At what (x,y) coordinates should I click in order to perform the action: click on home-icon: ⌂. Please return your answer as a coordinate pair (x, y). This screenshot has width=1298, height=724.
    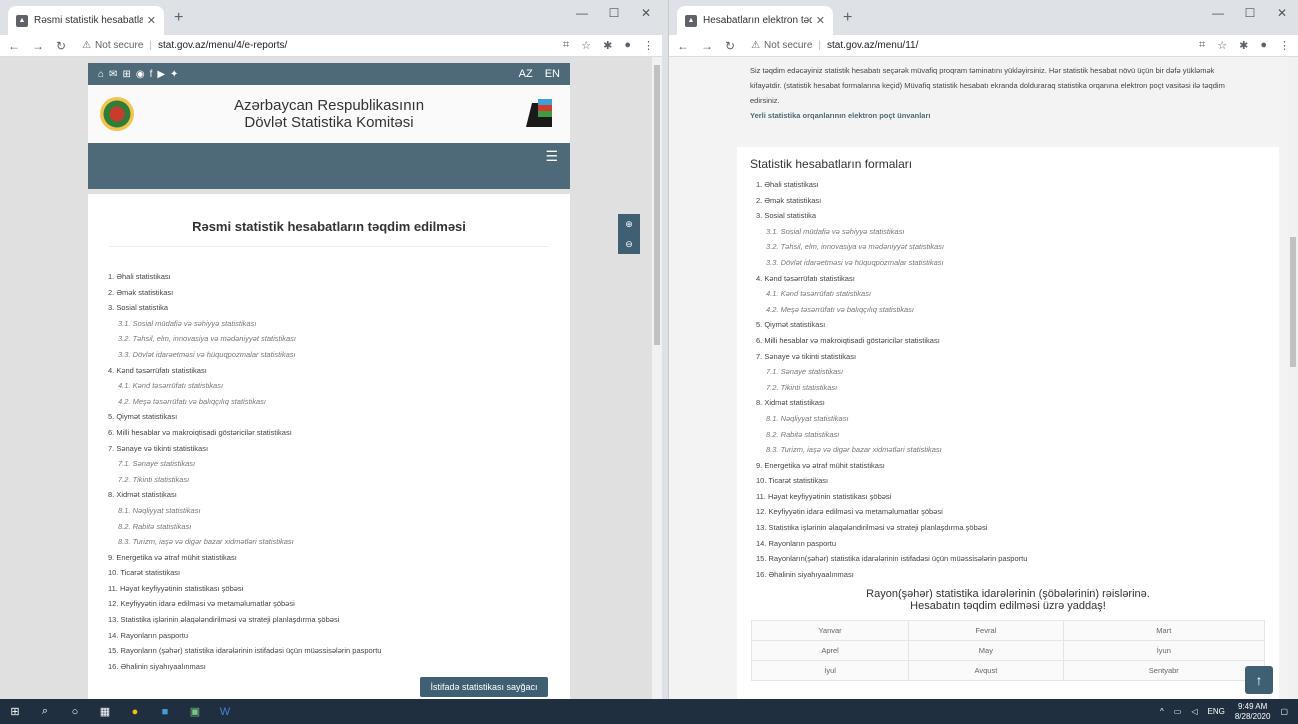
    Looking at the image, I should click on (101, 74).